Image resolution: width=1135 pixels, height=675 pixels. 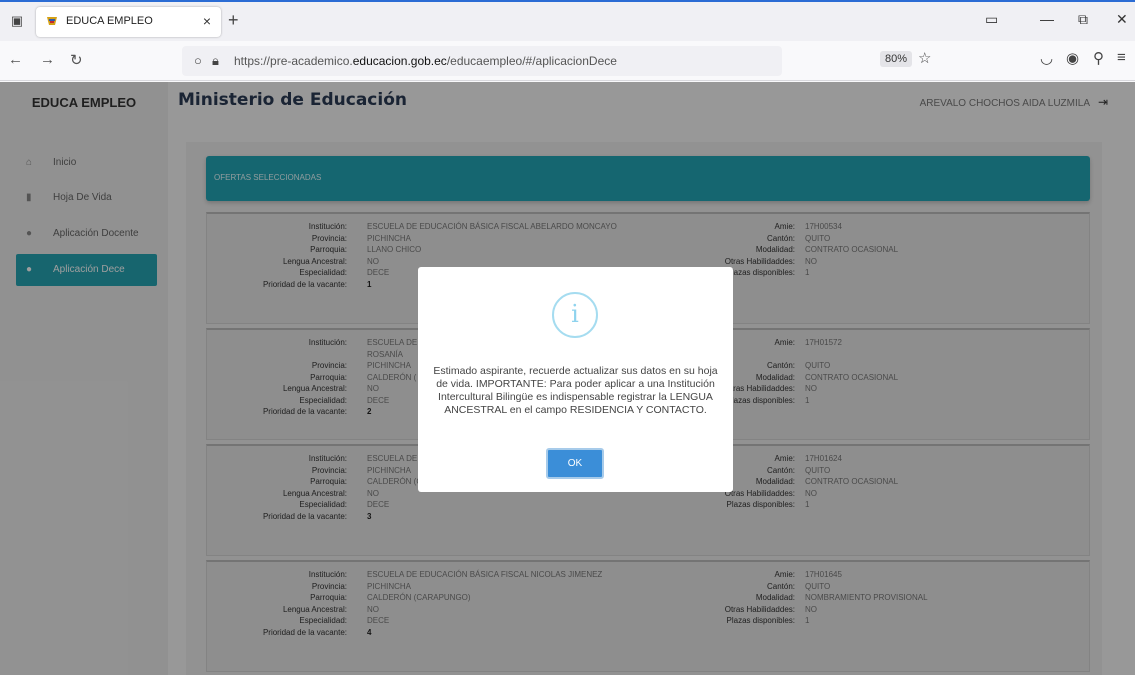 I want to click on ok-button: OK, so click(x=575, y=463).